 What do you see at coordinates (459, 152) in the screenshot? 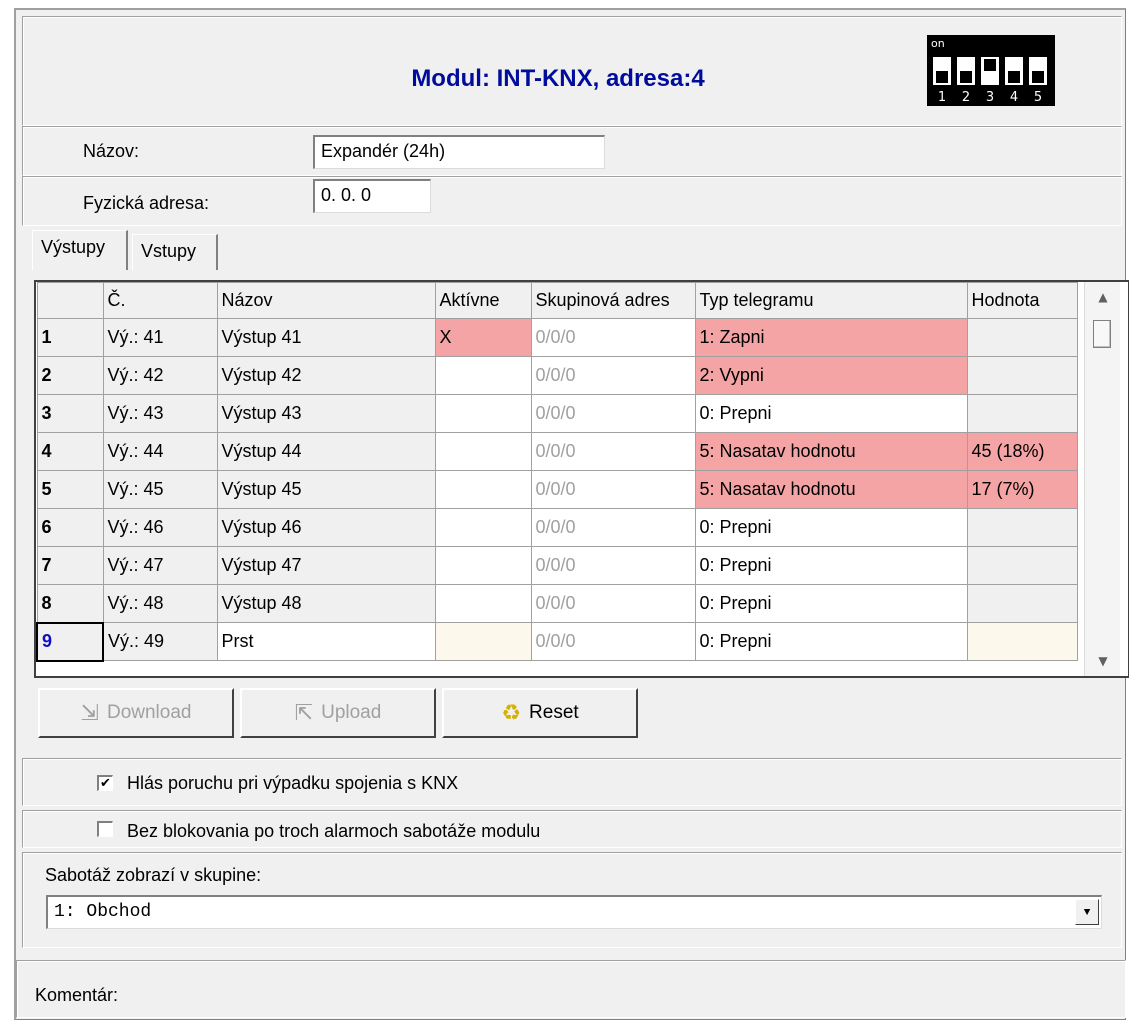
I see `name-field: Expandér (24h)` at bounding box center [459, 152].